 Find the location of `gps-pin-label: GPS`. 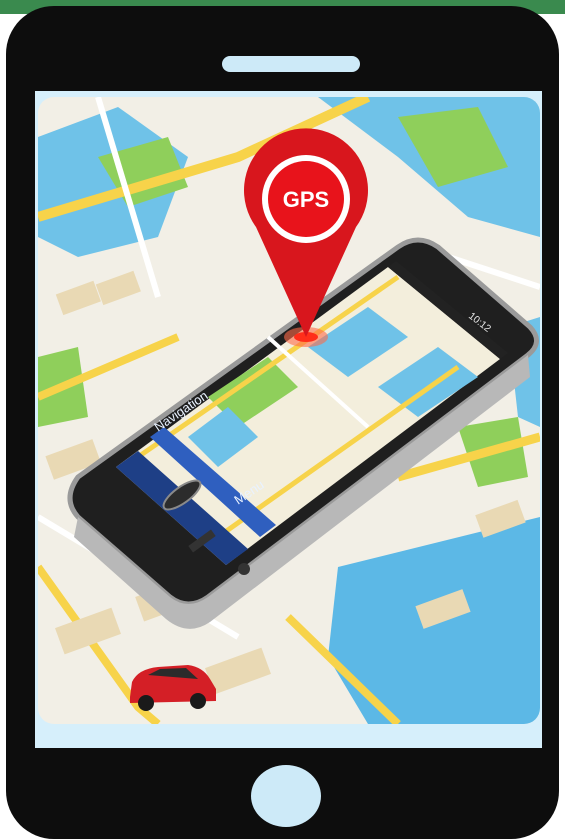

gps-pin-label: GPS is located at coordinates (306, 199).